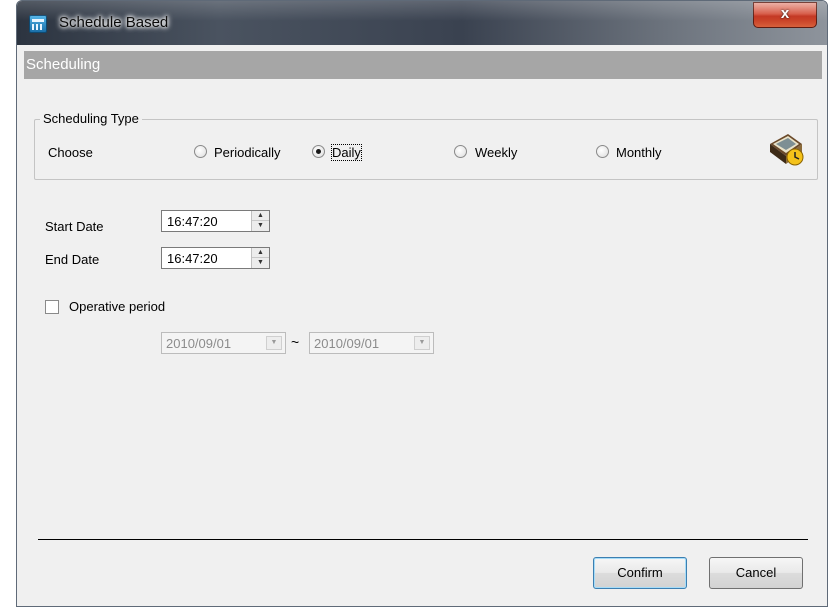 The image size is (837, 607). I want to click on radio-daily-label: Daily, so click(346, 152).